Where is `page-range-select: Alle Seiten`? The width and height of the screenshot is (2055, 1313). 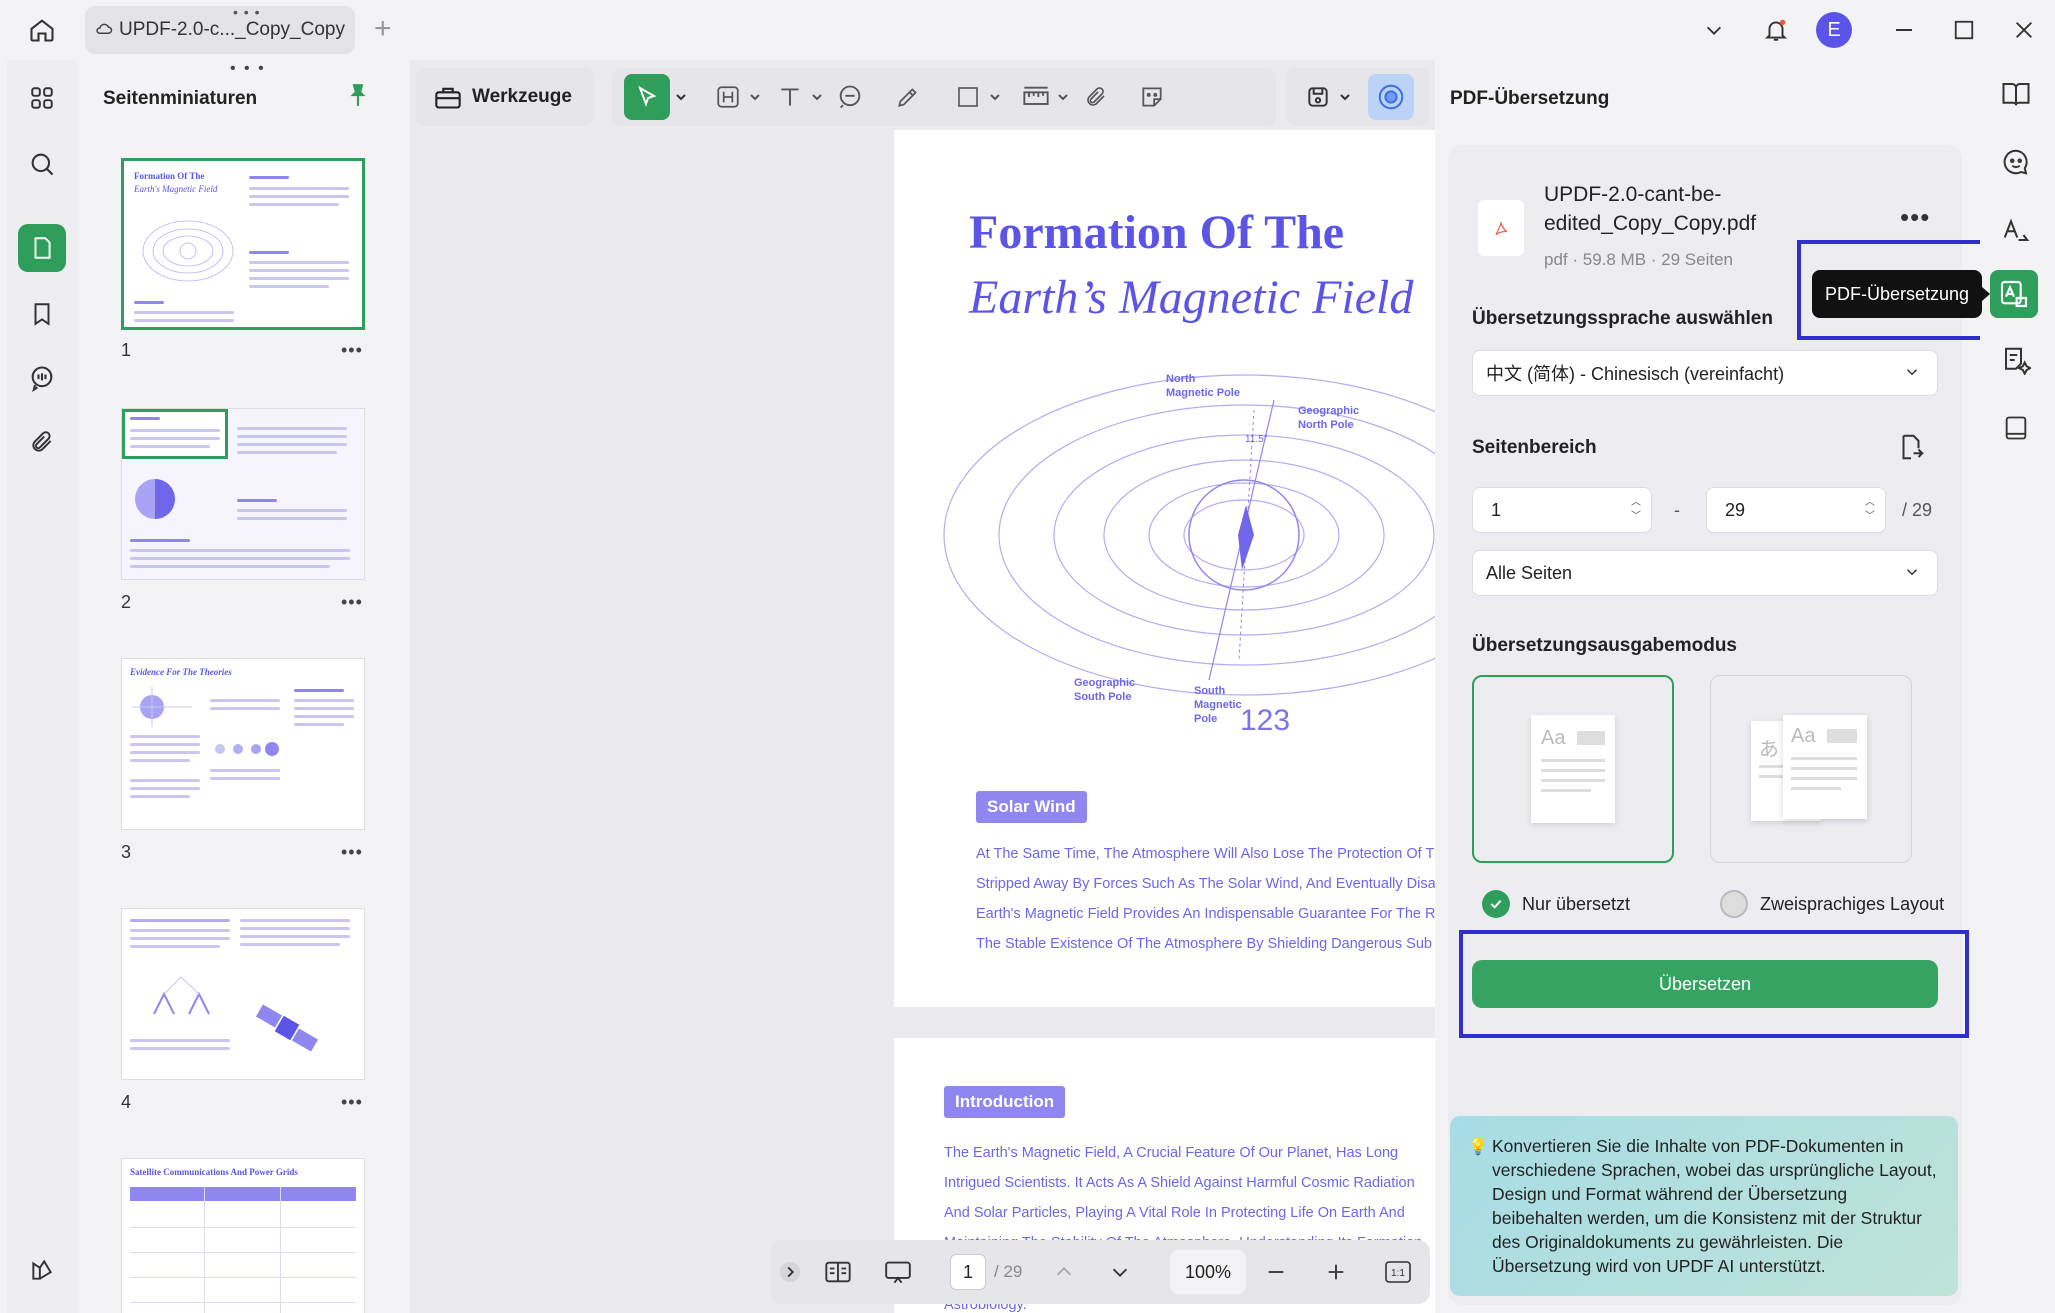 page-range-select: Alle Seiten is located at coordinates (1705, 573).